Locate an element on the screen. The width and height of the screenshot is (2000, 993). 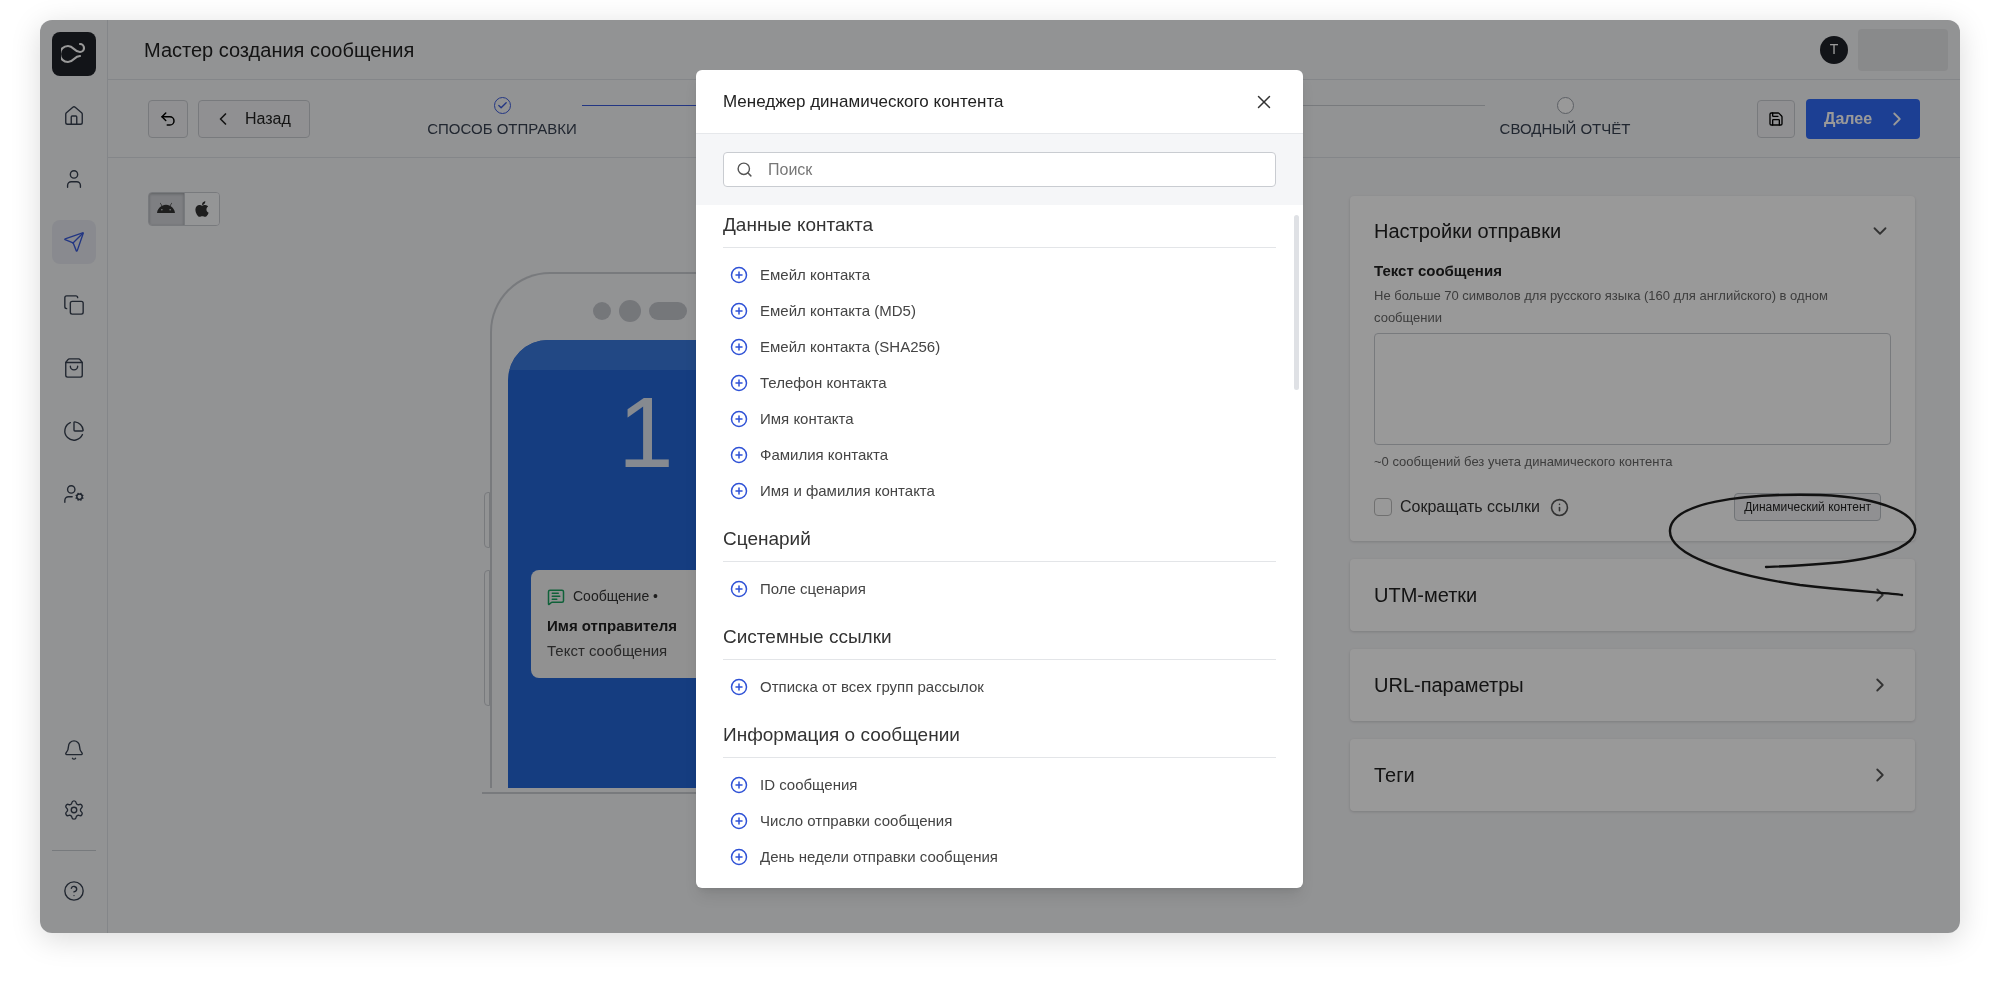
help-icon is located at coordinates (73, 891).